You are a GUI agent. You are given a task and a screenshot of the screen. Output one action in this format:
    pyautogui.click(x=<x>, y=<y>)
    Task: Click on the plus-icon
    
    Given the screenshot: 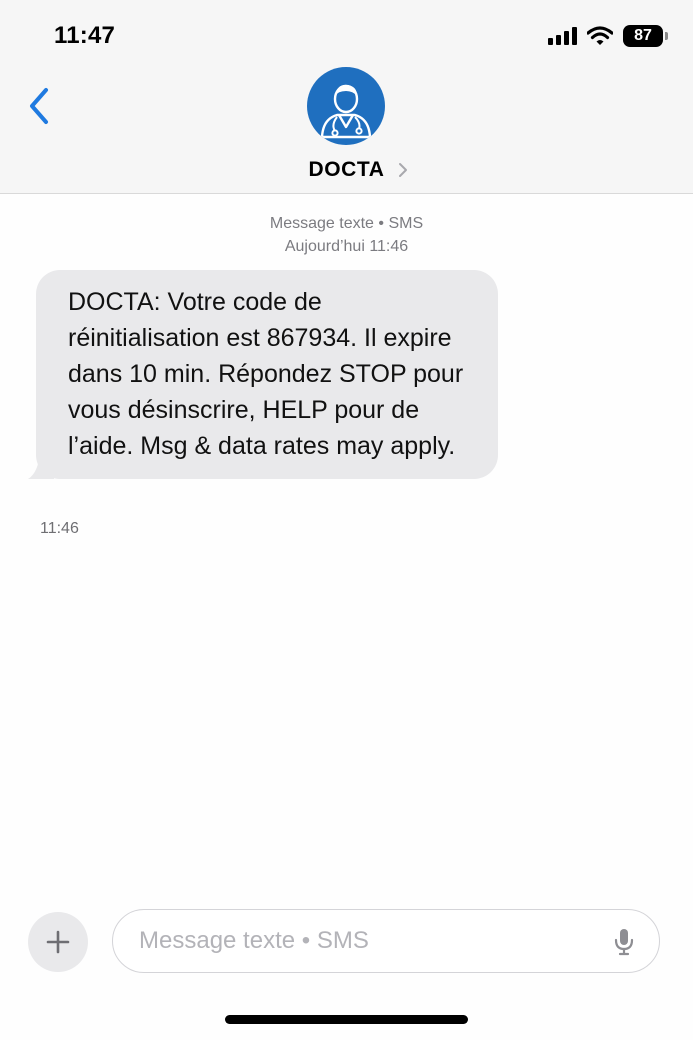 What is the action you would take?
    pyautogui.click(x=58, y=942)
    